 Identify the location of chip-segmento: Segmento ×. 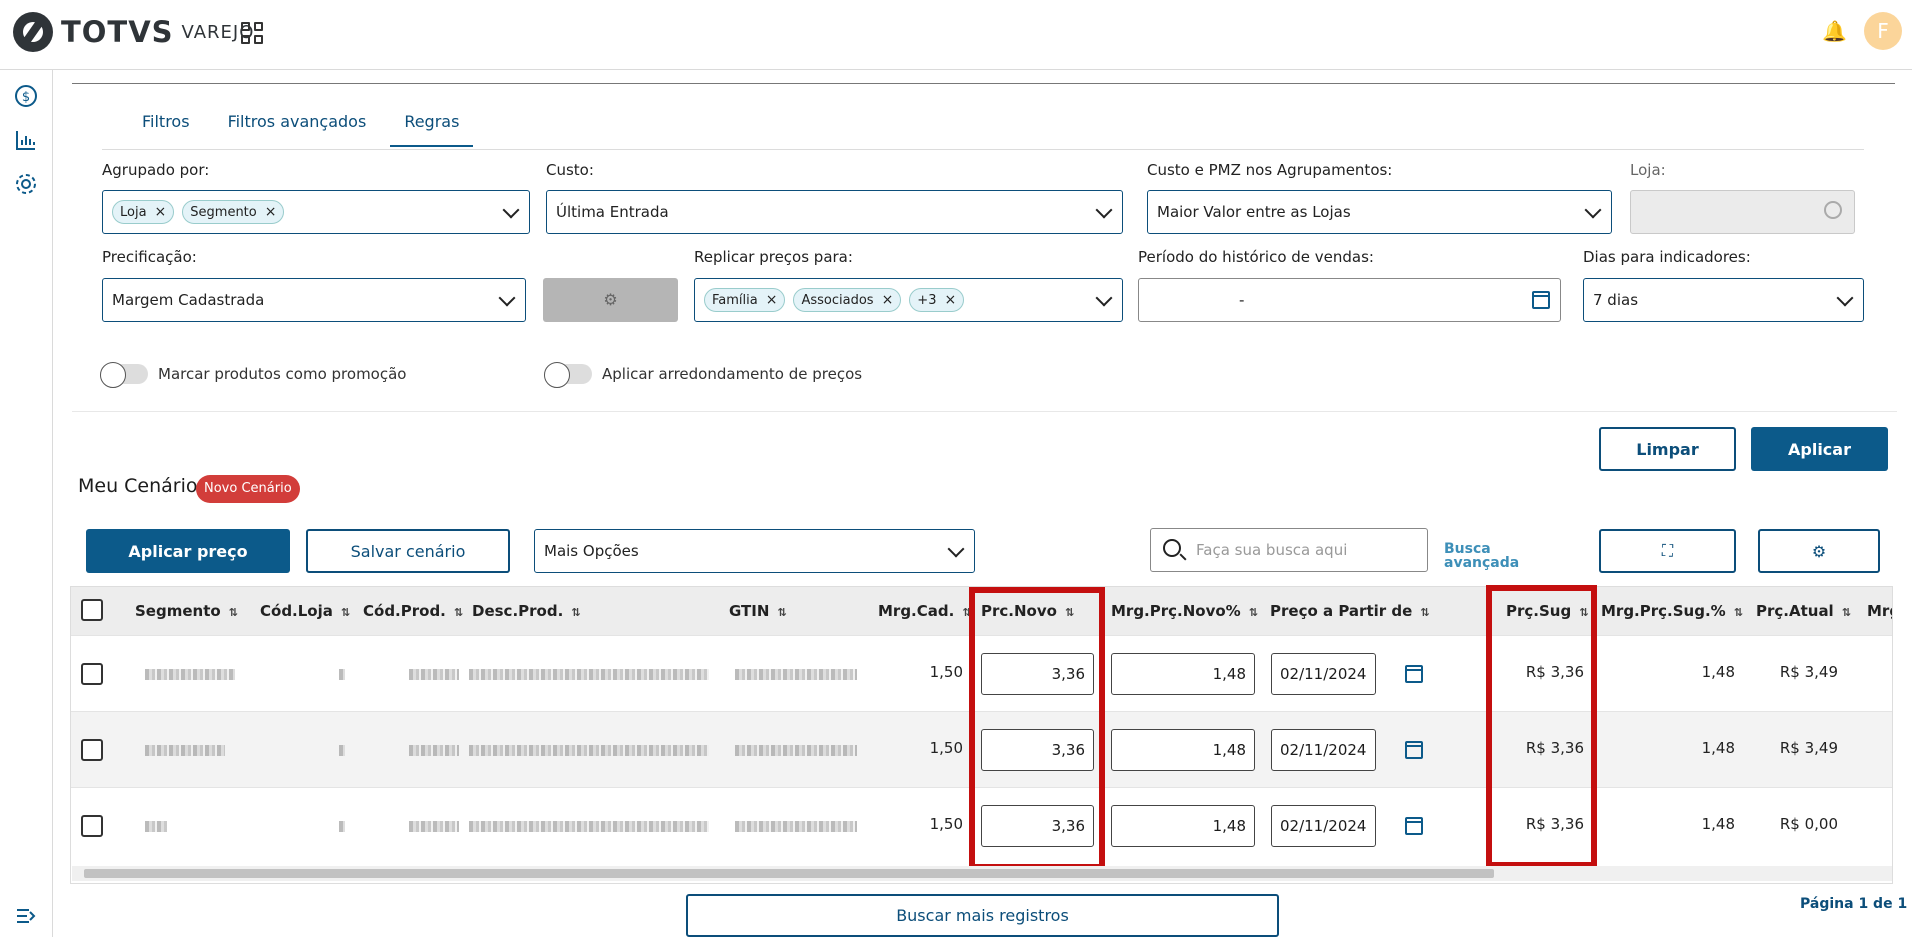
(233, 212).